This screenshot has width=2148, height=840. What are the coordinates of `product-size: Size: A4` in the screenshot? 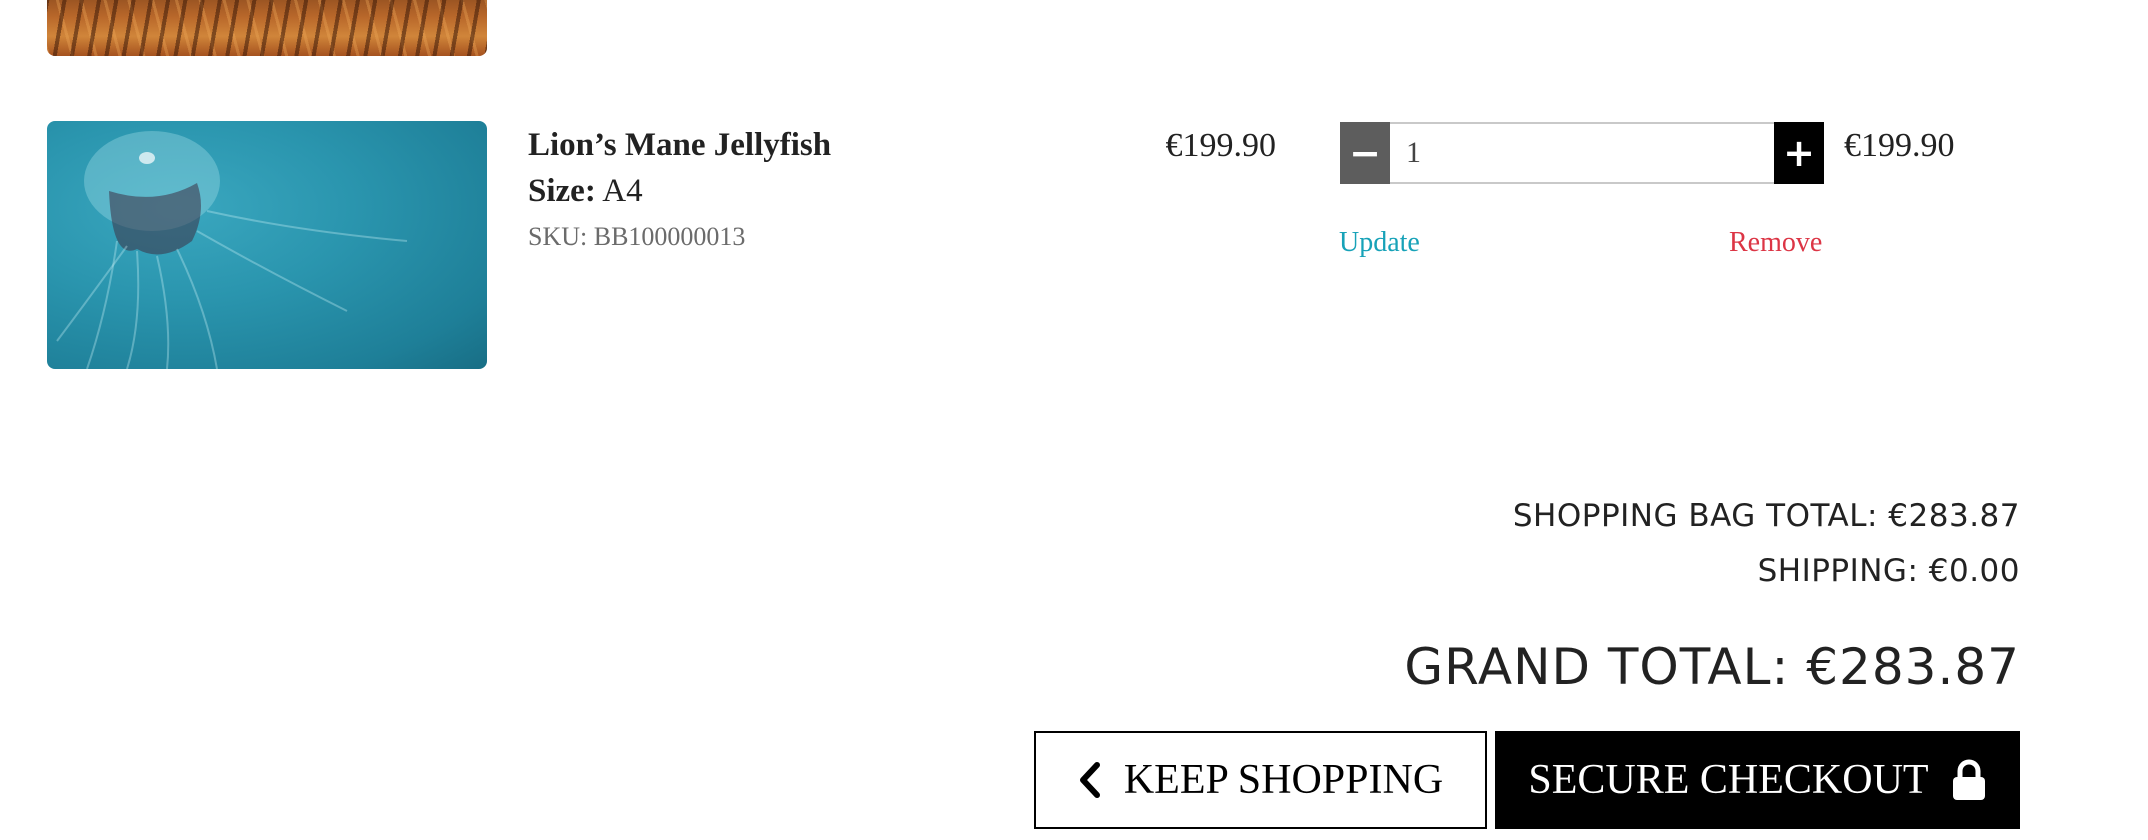 It's located at (585, 191).